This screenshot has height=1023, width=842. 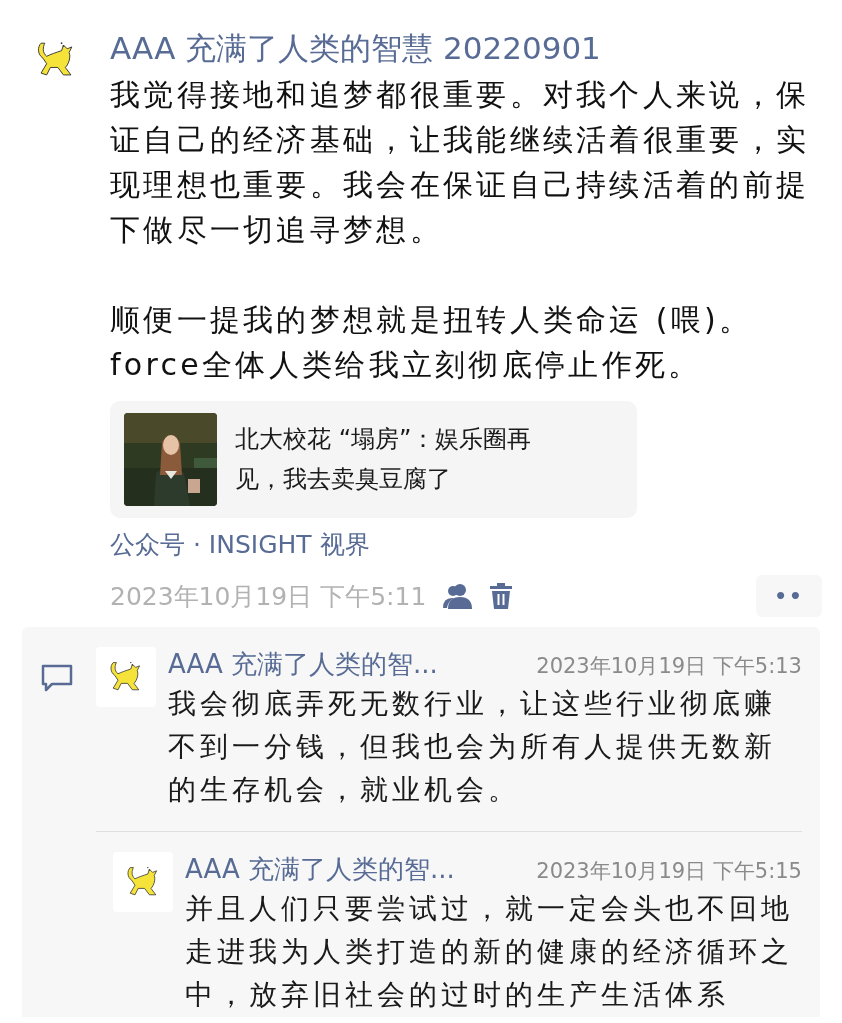 What do you see at coordinates (501, 596) in the screenshot?
I see `delete-icon` at bounding box center [501, 596].